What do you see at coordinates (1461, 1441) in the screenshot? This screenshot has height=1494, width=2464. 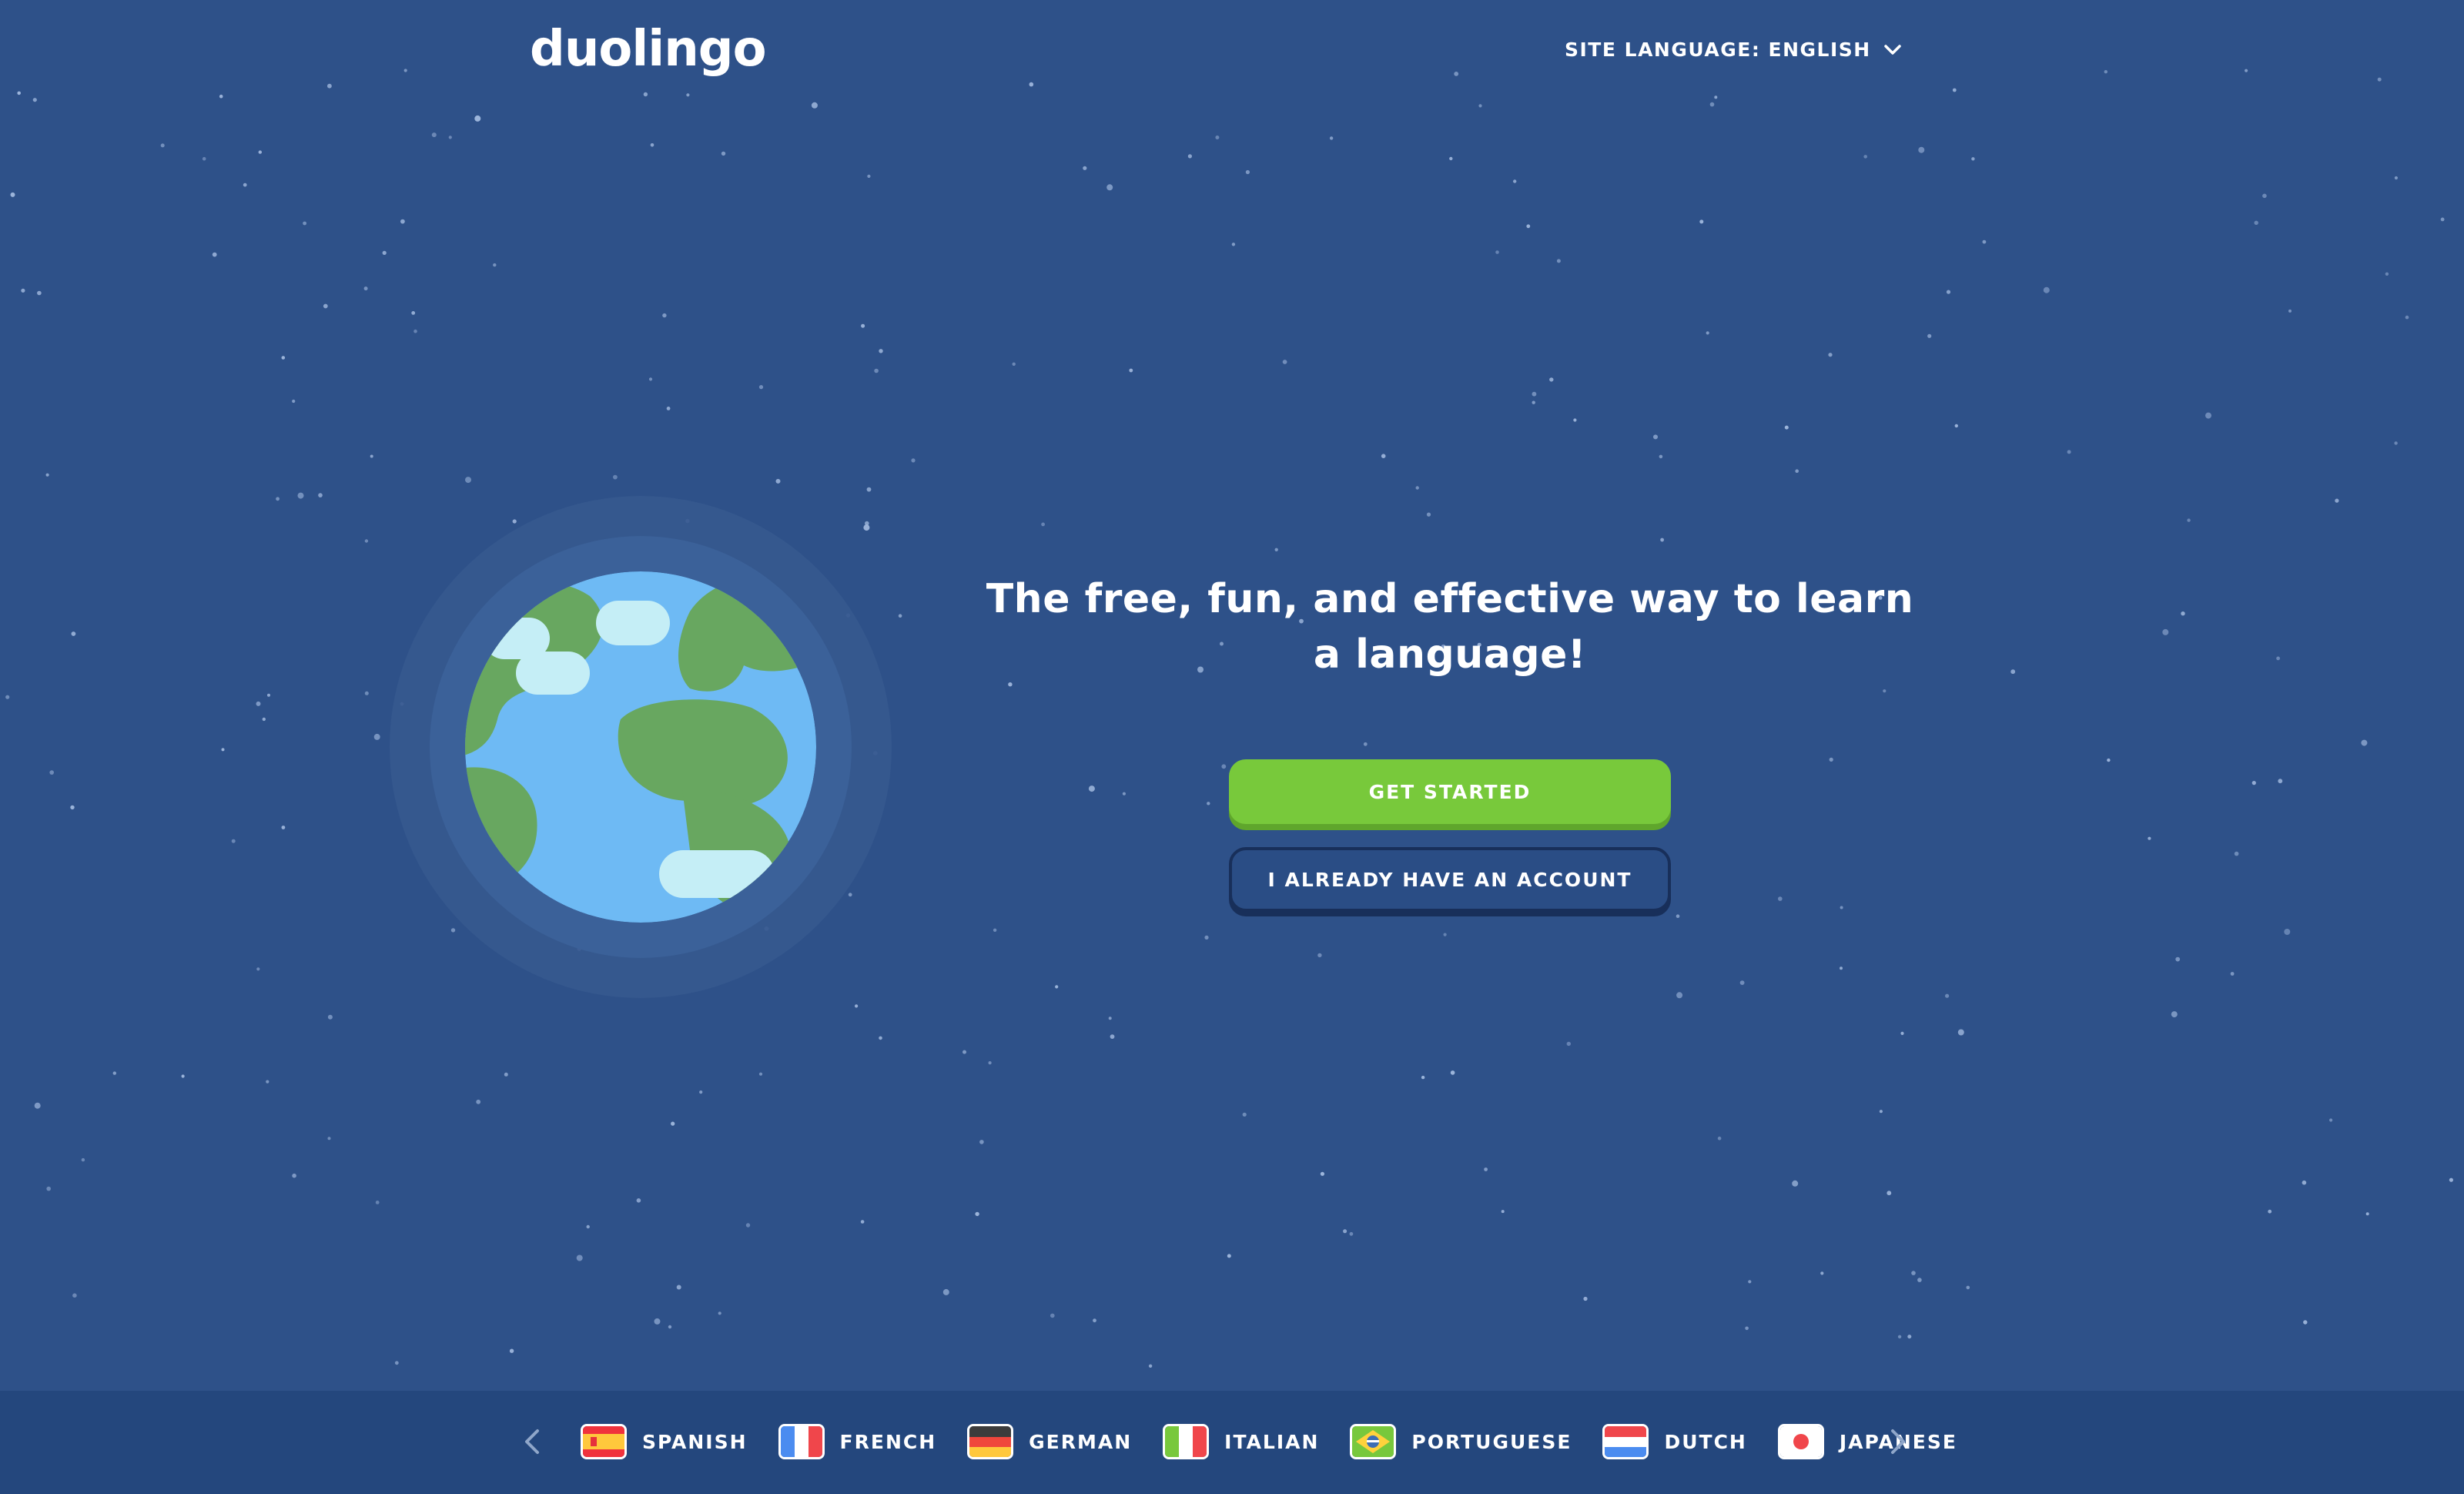 I see `language-item-portuguese: PORTUGUESE` at bounding box center [1461, 1441].